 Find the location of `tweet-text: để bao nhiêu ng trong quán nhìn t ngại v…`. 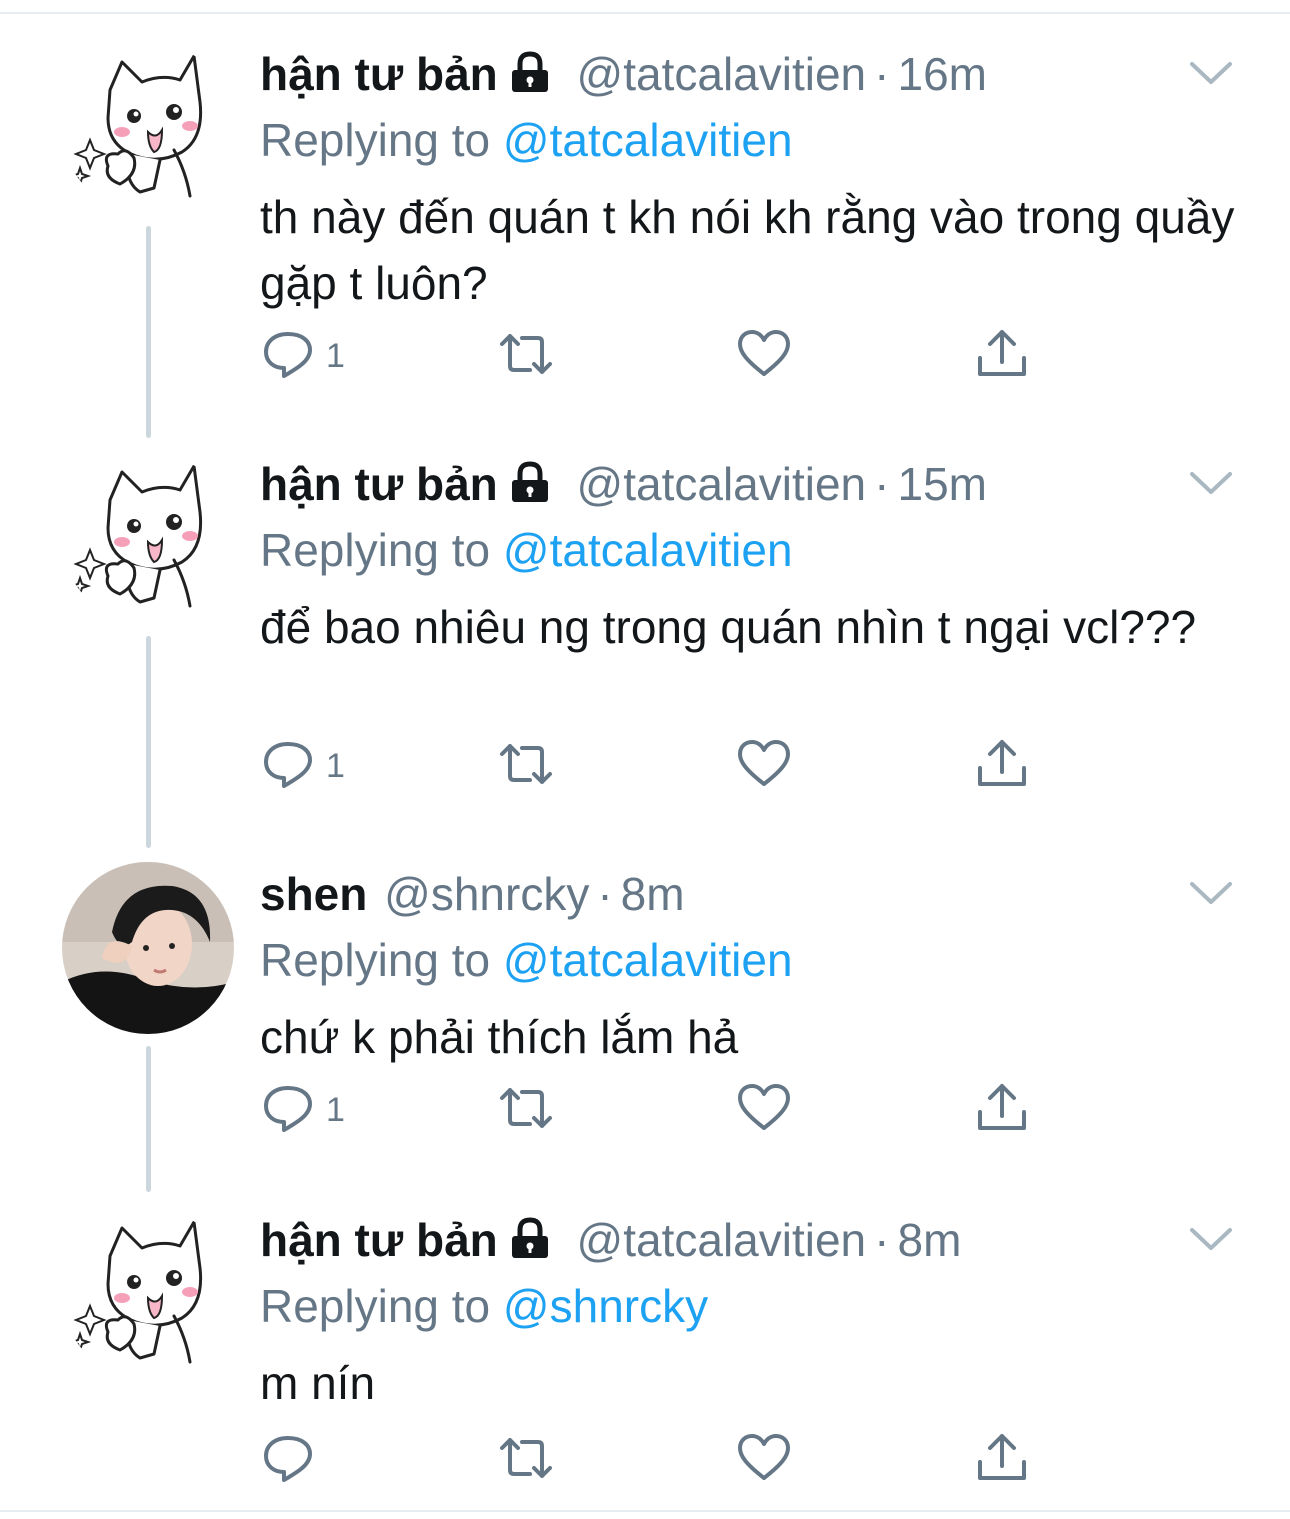

tweet-text: để bao nhiêu ng trong quán nhìn t ngại v… is located at coordinates (728, 627).